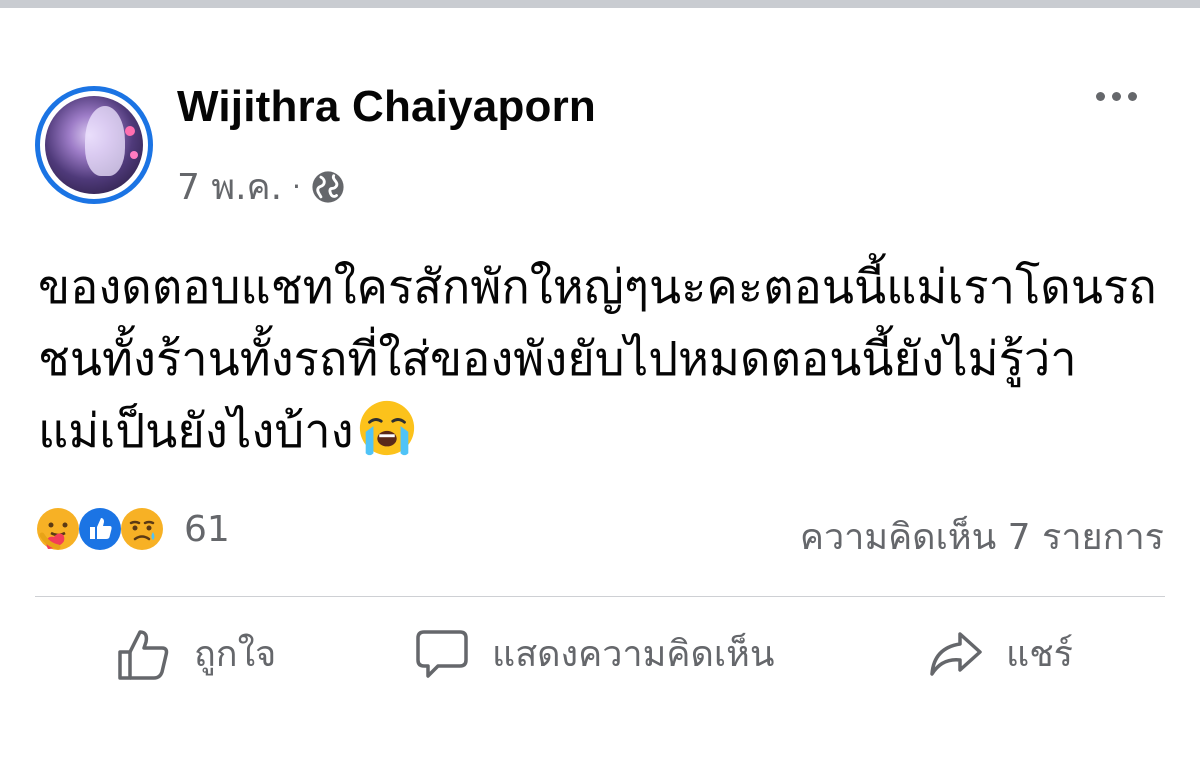 The height and width of the screenshot is (767, 1200). I want to click on thumbs-up-icon, so click(143, 654).